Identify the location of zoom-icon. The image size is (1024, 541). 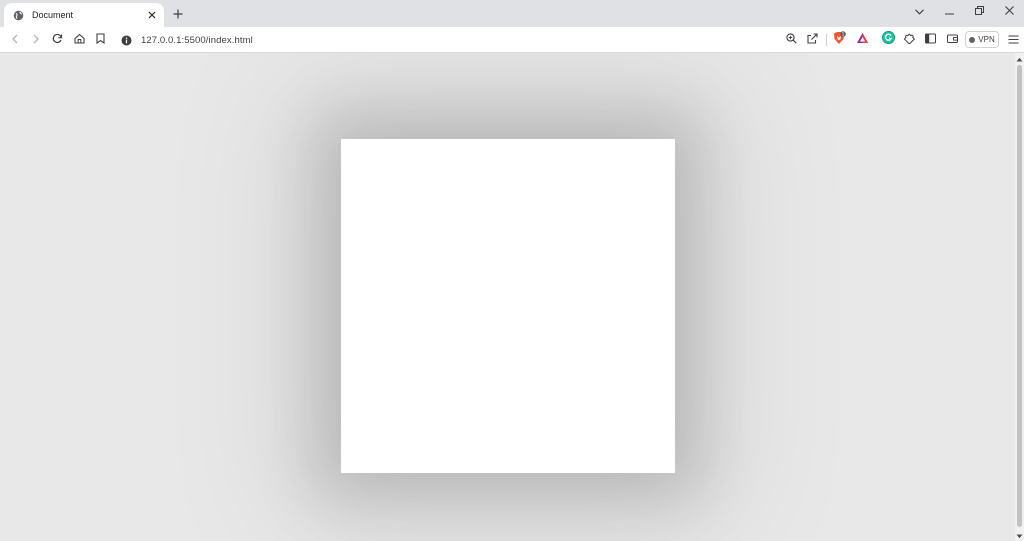
(791, 40).